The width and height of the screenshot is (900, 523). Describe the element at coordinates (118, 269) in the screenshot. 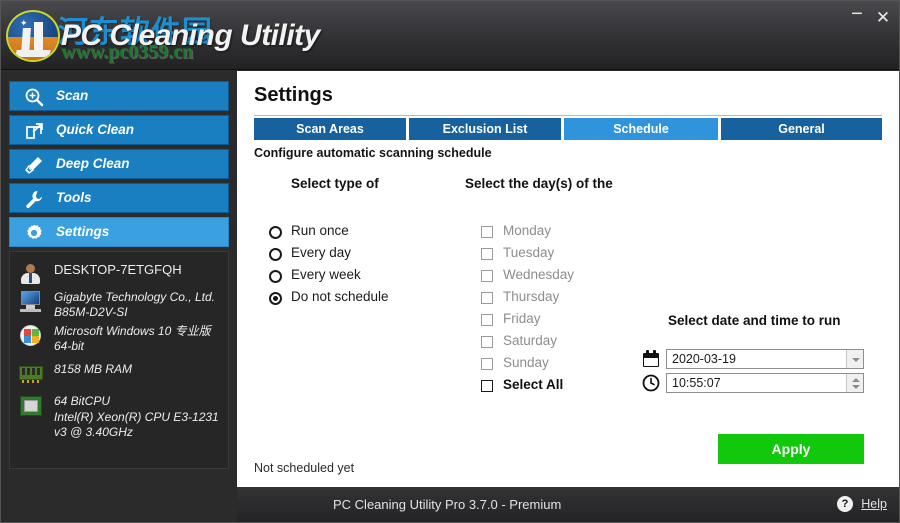

I see `system-info-text: DESKTOP-7ETGFQH` at that location.